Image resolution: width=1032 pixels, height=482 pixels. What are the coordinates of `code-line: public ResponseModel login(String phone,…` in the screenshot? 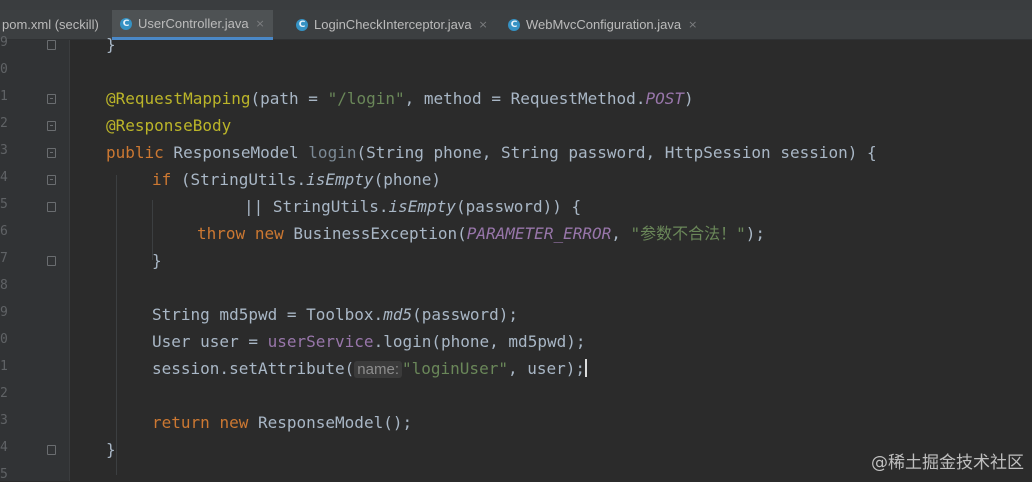 It's located at (491, 152).